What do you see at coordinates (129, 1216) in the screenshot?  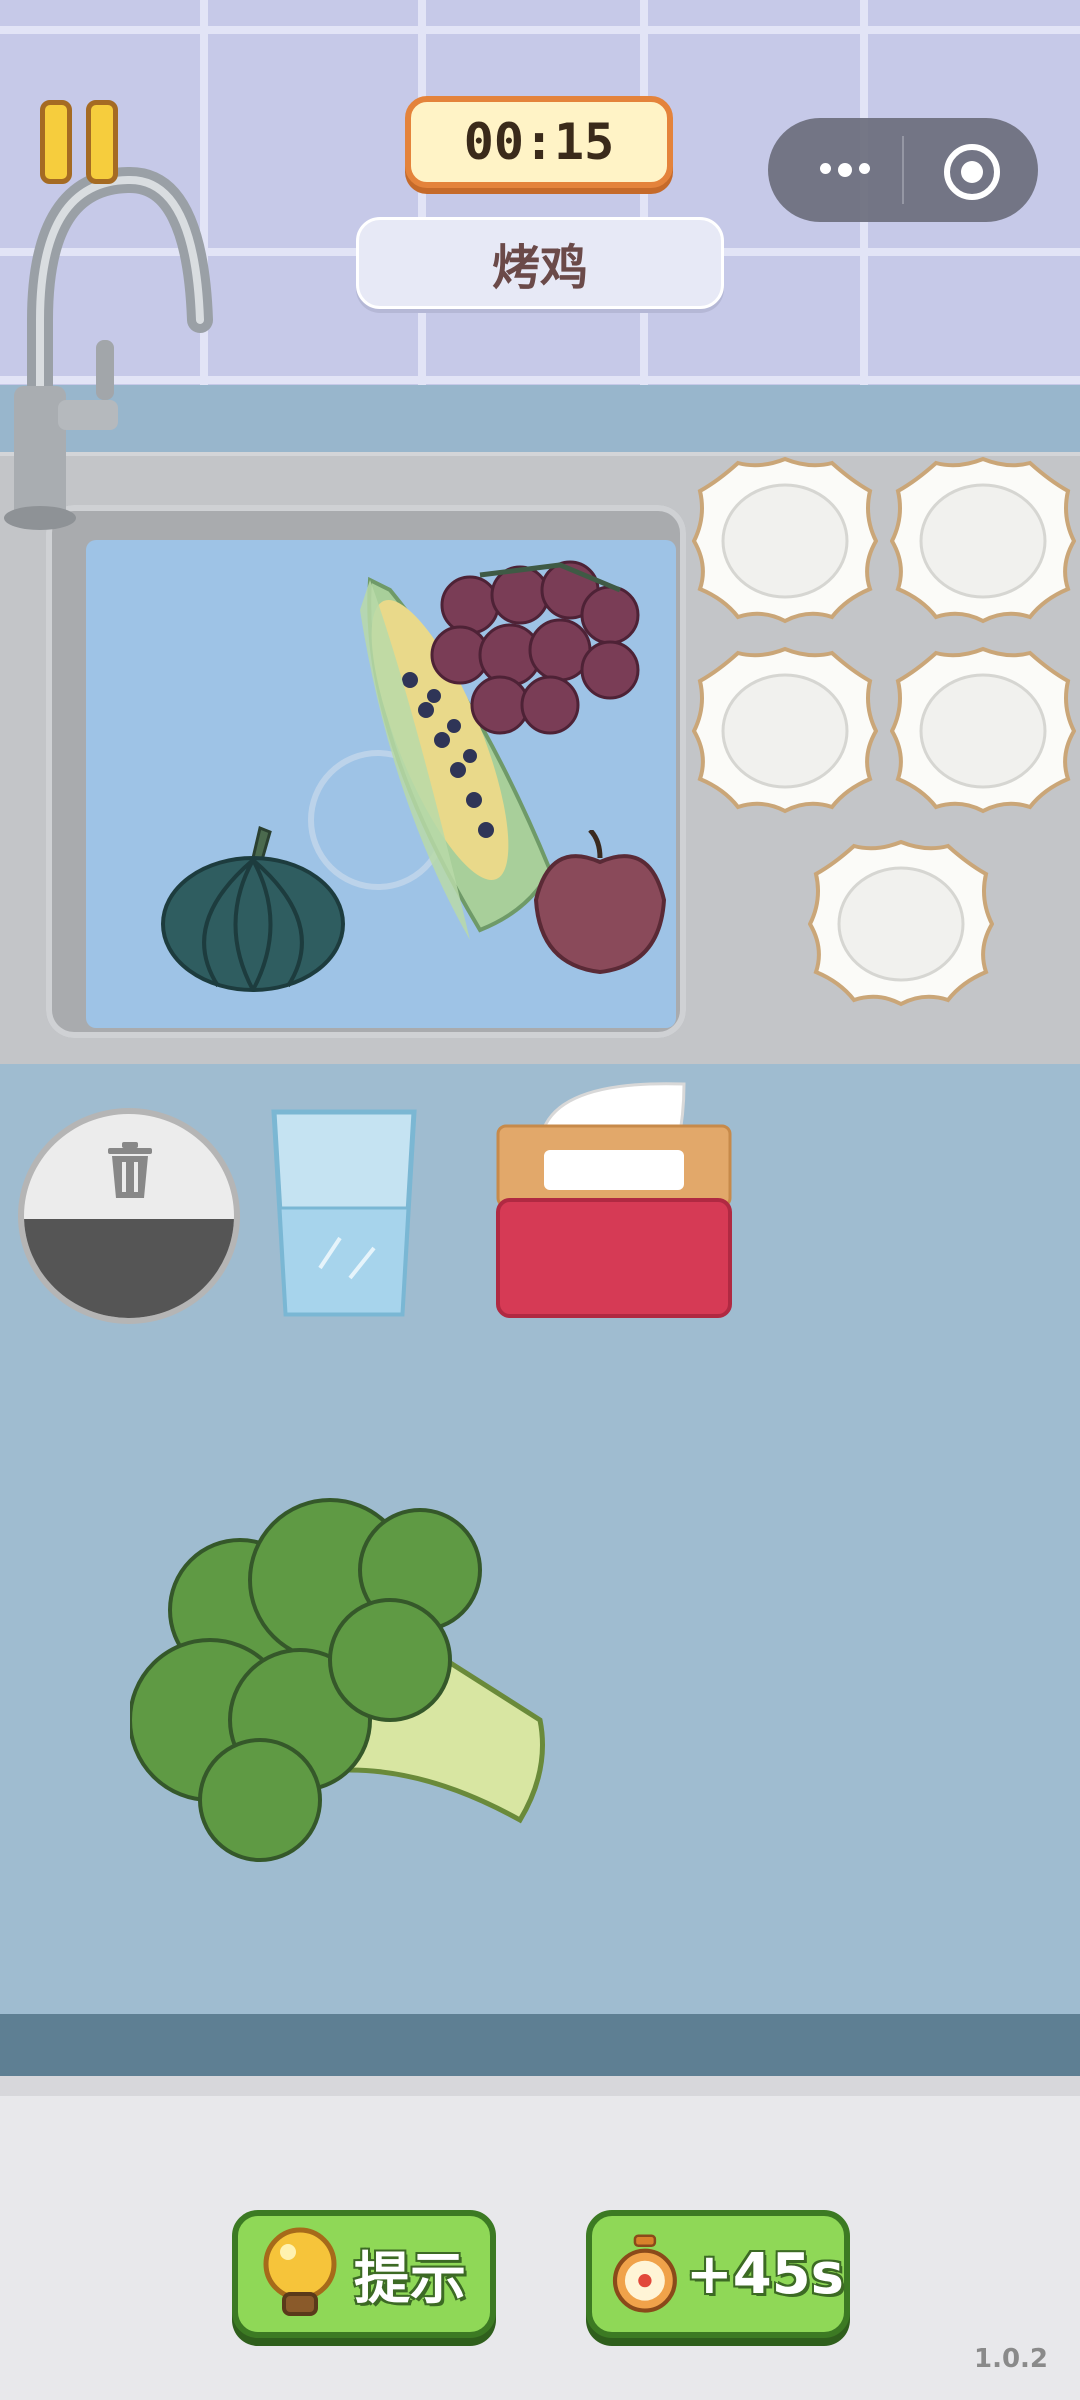 I see `trash-bin` at bounding box center [129, 1216].